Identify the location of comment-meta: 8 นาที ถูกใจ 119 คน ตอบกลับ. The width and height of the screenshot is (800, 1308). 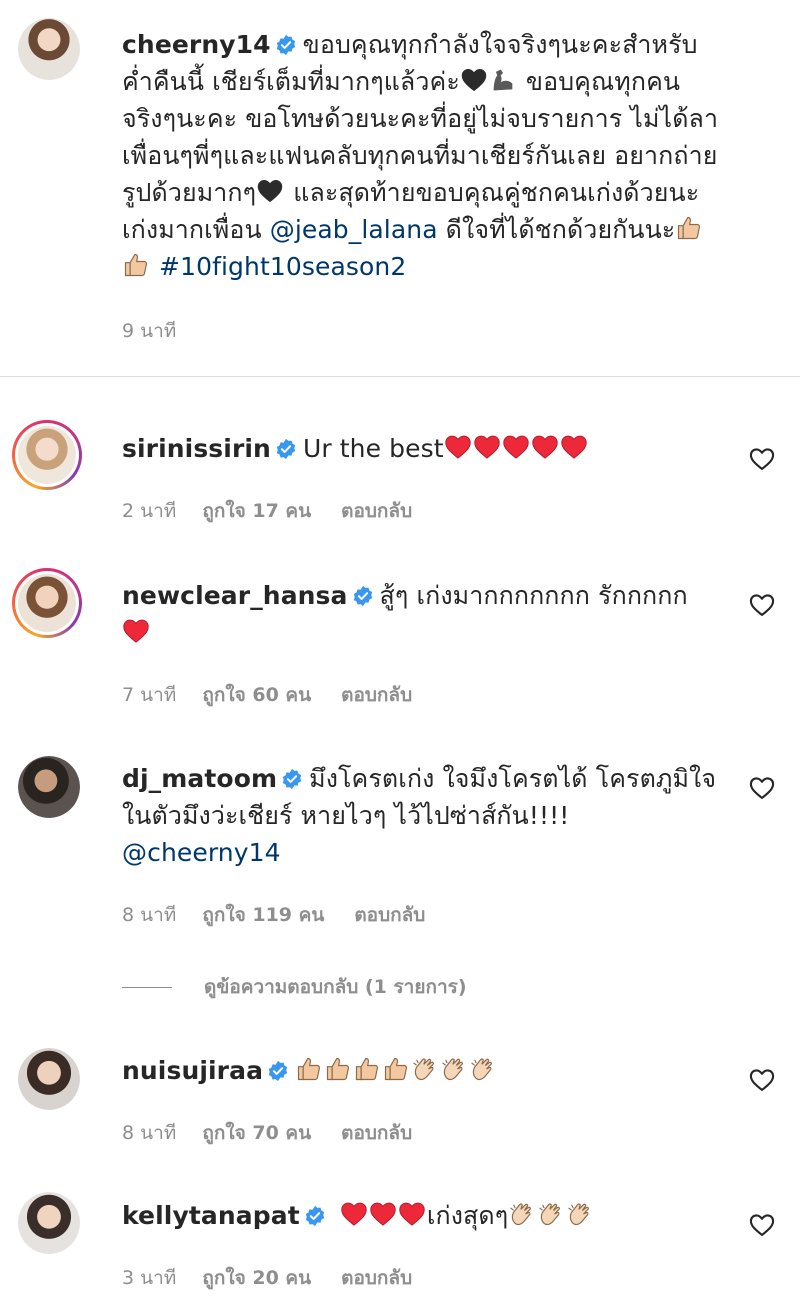
(273, 915).